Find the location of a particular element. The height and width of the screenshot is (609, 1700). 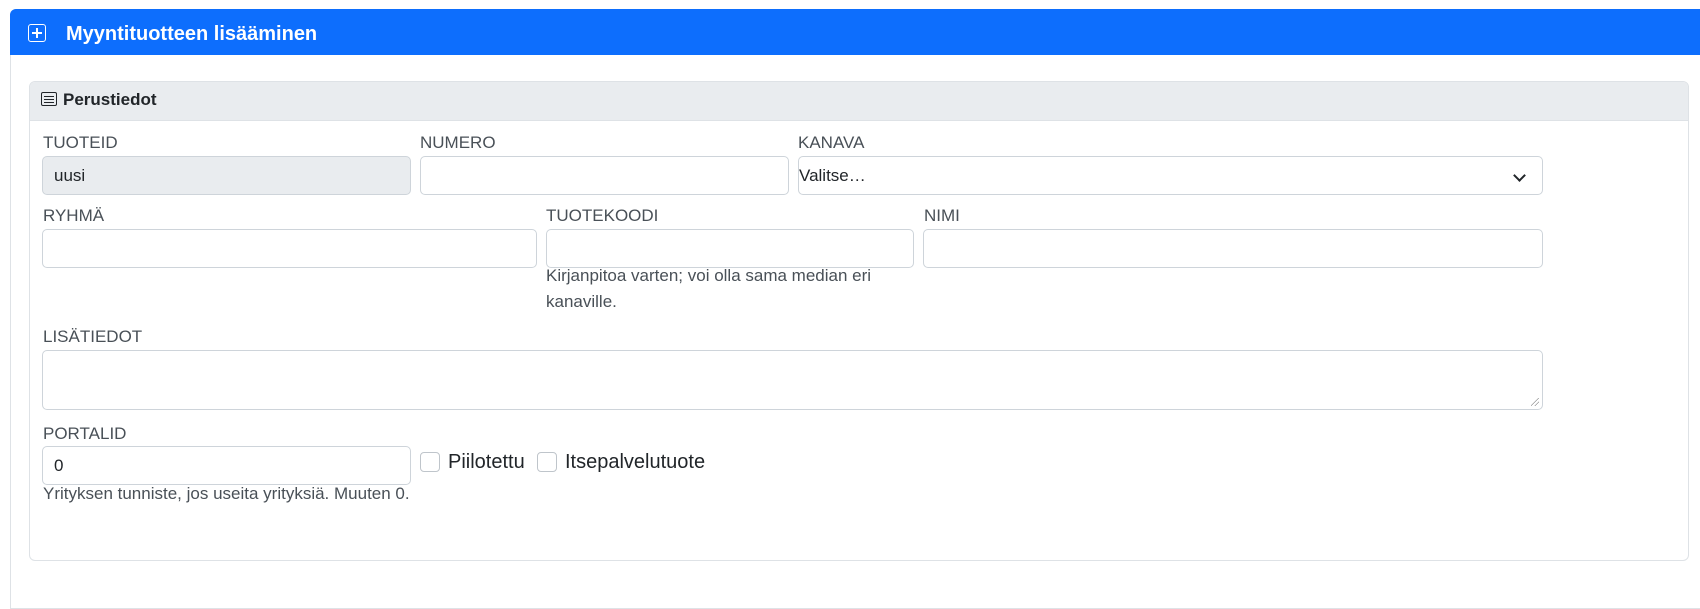

panel-title: Myyntituotteen lisääminen is located at coordinates (192, 34).